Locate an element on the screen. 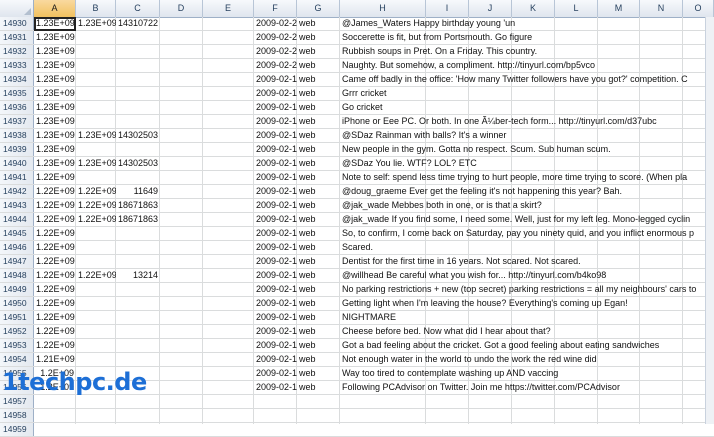 The width and height of the screenshot is (714, 437). column-header-h: H is located at coordinates (383, 8).